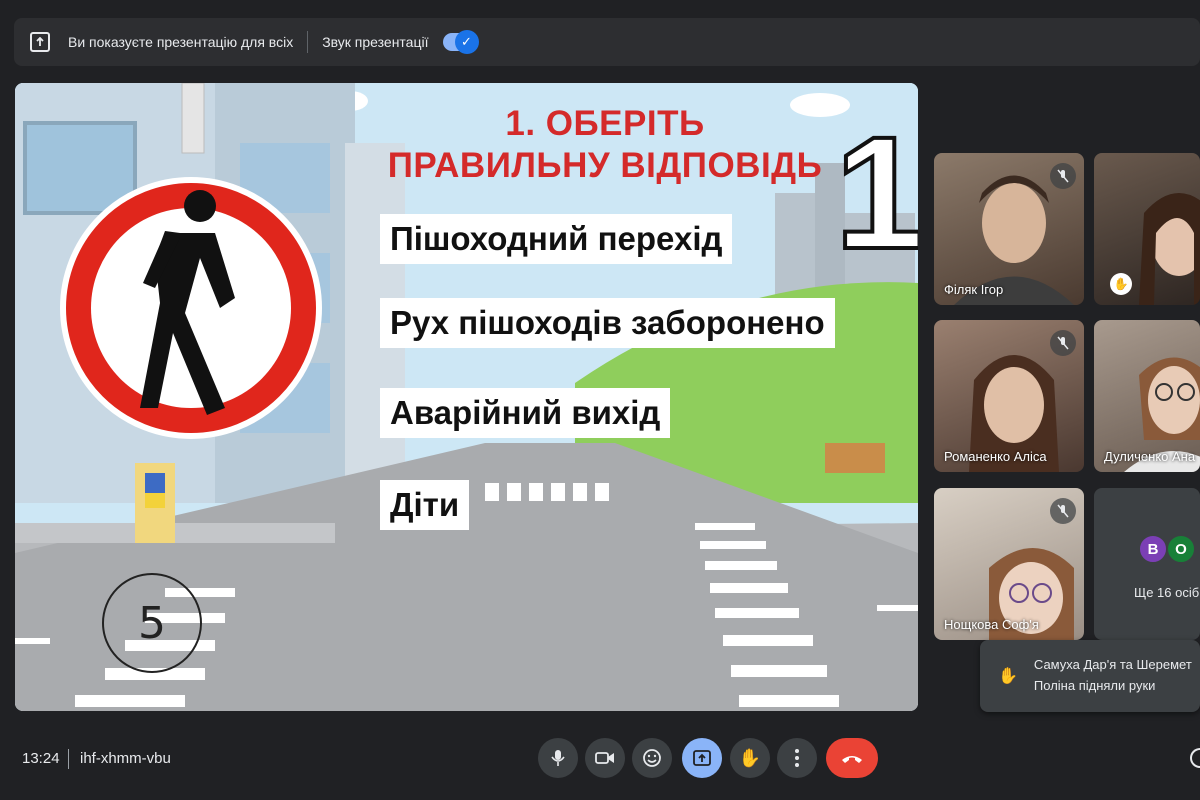  What do you see at coordinates (1167, 592) in the screenshot?
I see `more-participants-count: Ще 16 осіб` at bounding box center [1167, 592].